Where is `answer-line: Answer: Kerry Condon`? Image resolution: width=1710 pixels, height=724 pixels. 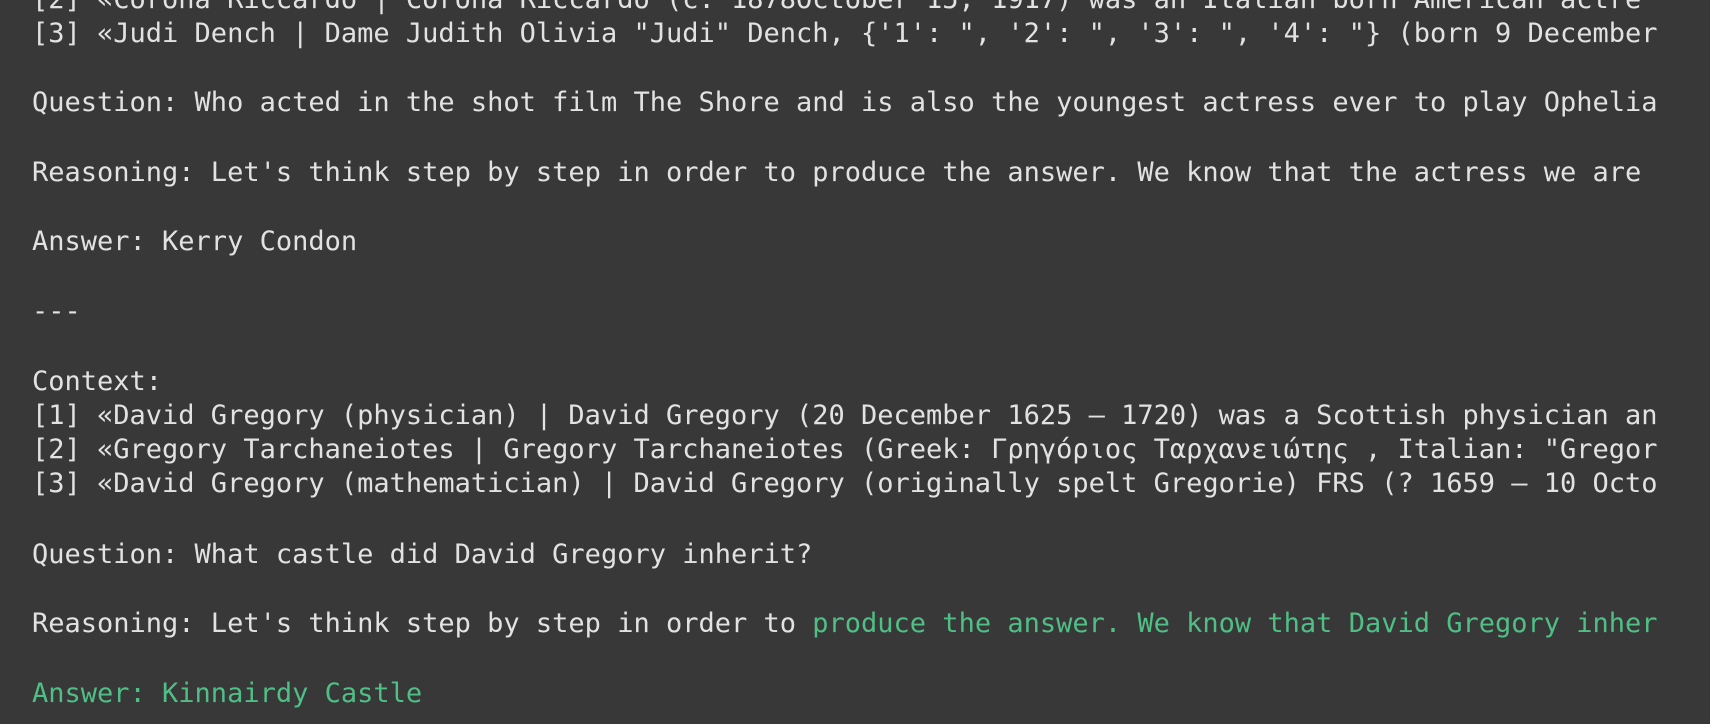
answer-line: Answer: Kerry Condon is located at coordinates (195, 241).